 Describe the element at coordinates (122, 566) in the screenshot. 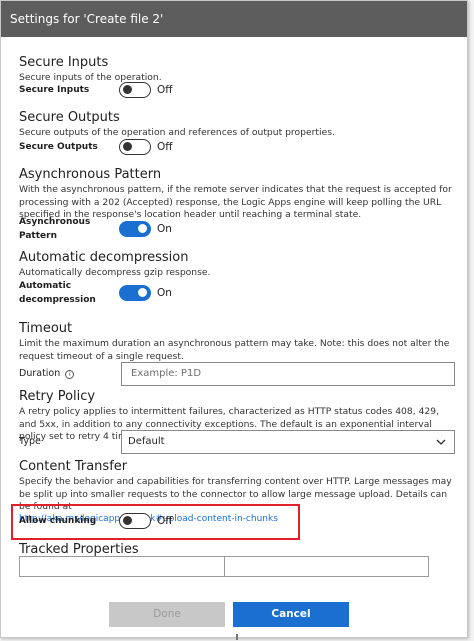

I see `tracked-property-key-input` at that location.